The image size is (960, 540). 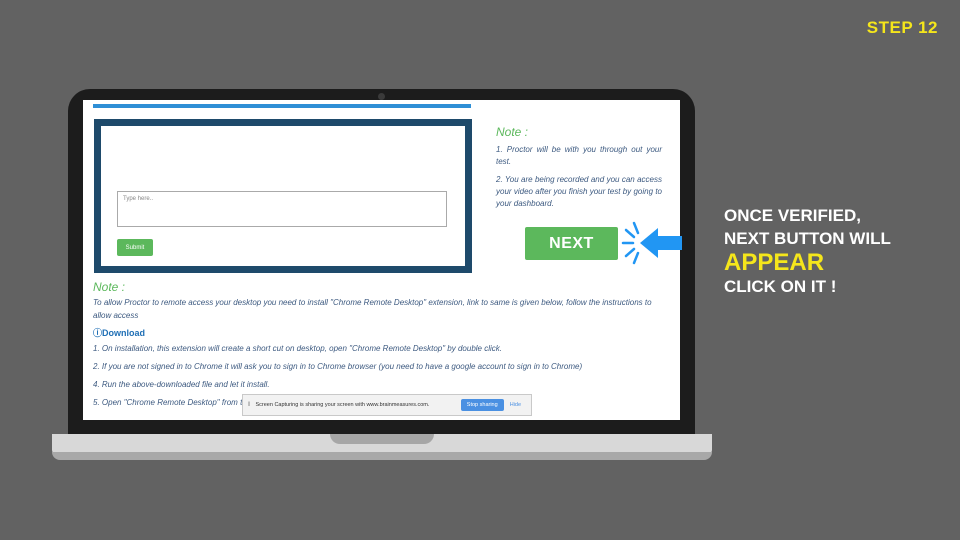 I want to click on answer-panel: Type here.. Submit, so click(x=283, y=196).